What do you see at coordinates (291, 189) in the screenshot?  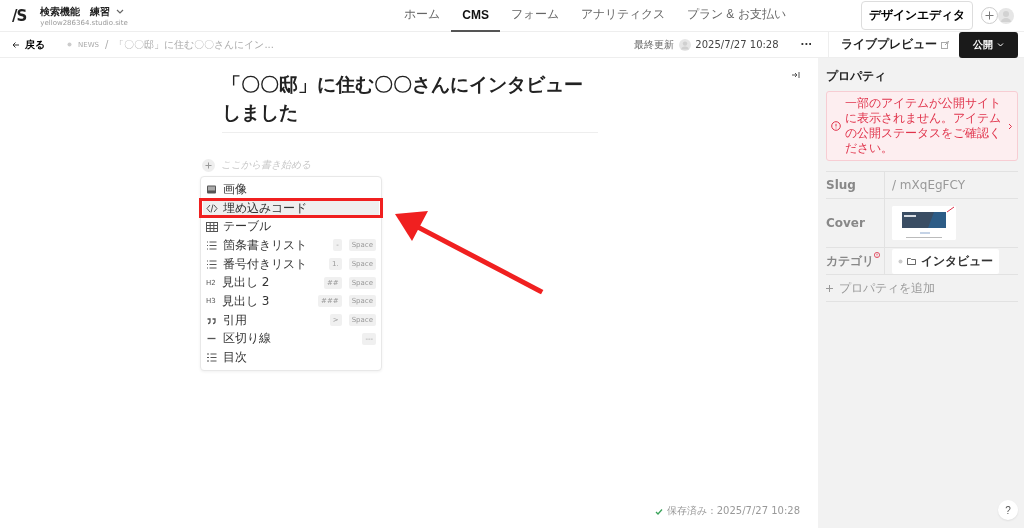 I see `menu-item: 画像` at bounding box center [291, 189].